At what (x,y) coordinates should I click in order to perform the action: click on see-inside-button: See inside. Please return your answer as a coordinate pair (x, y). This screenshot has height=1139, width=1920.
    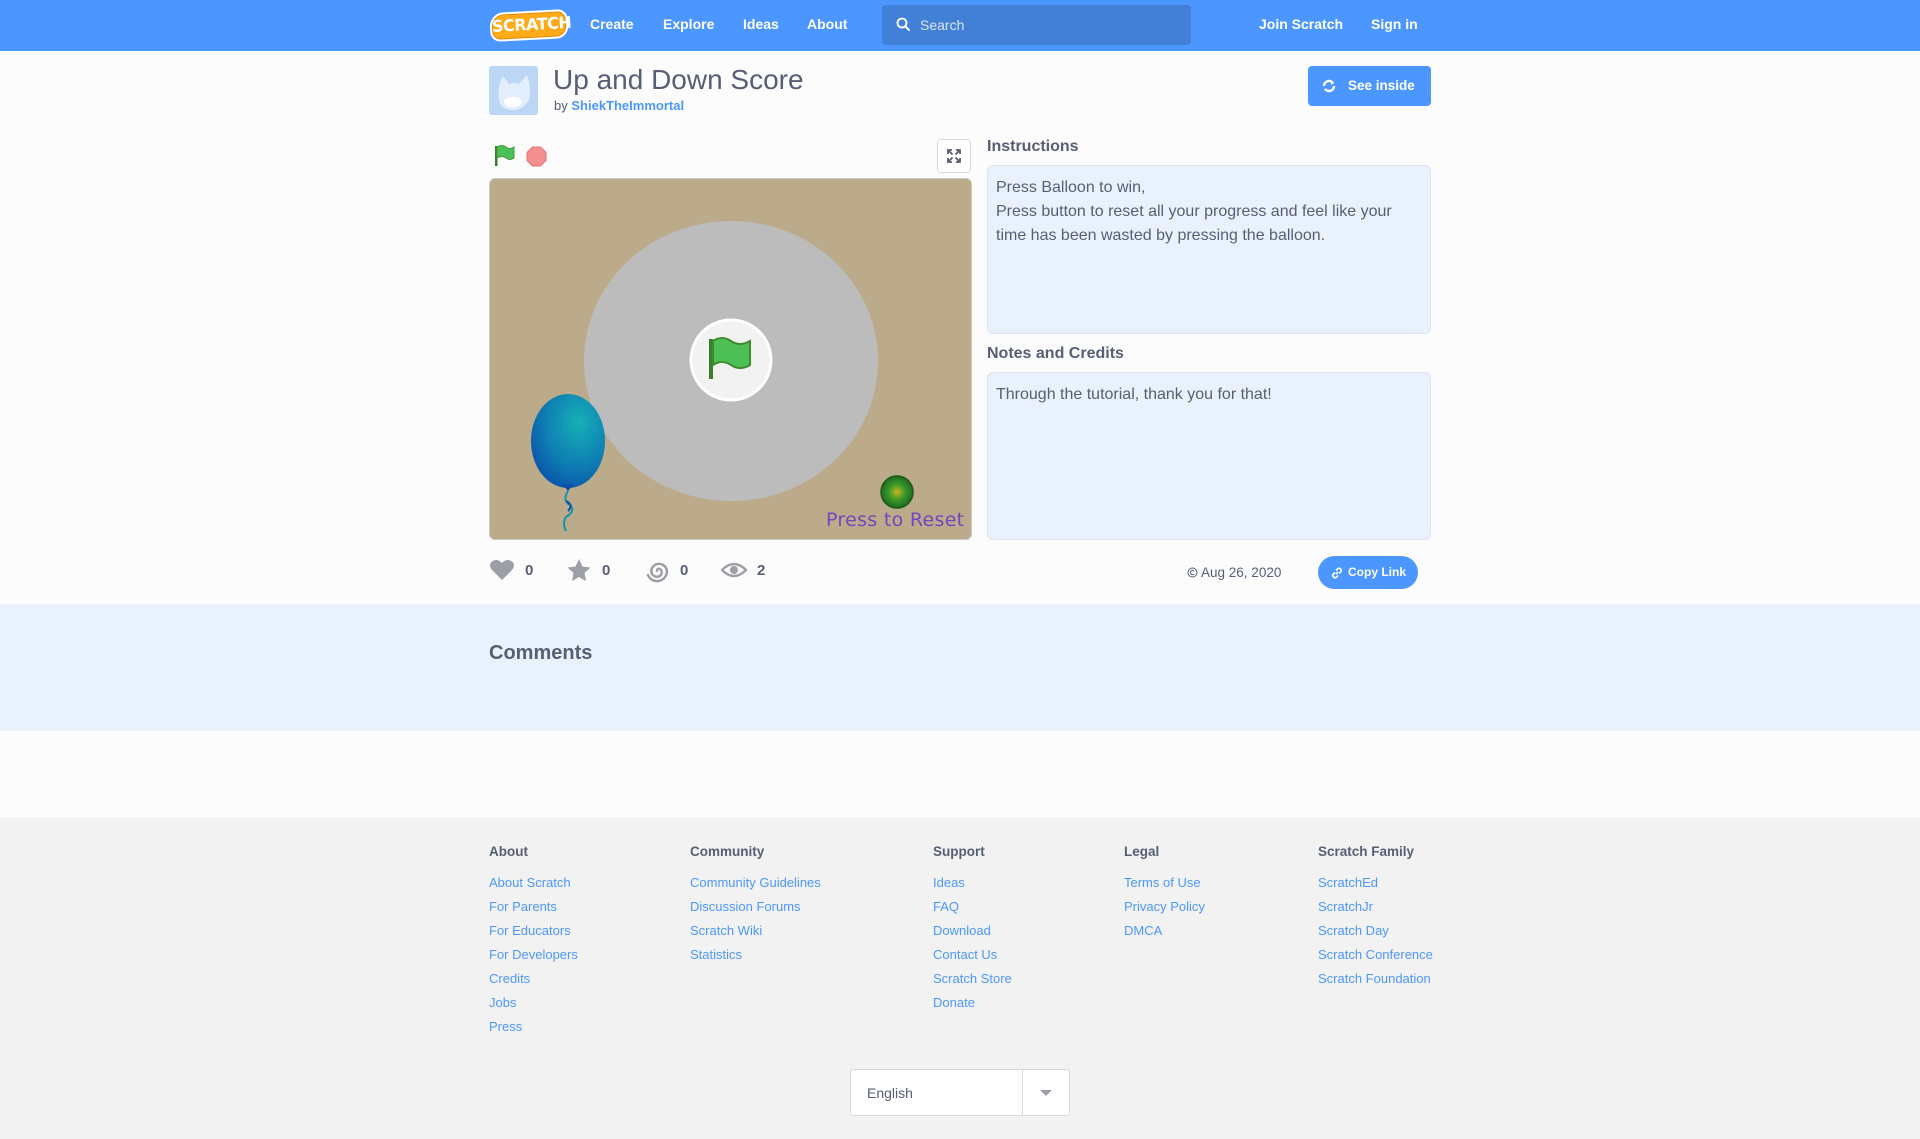
    Looking at the image, I should click on (1369, 86).